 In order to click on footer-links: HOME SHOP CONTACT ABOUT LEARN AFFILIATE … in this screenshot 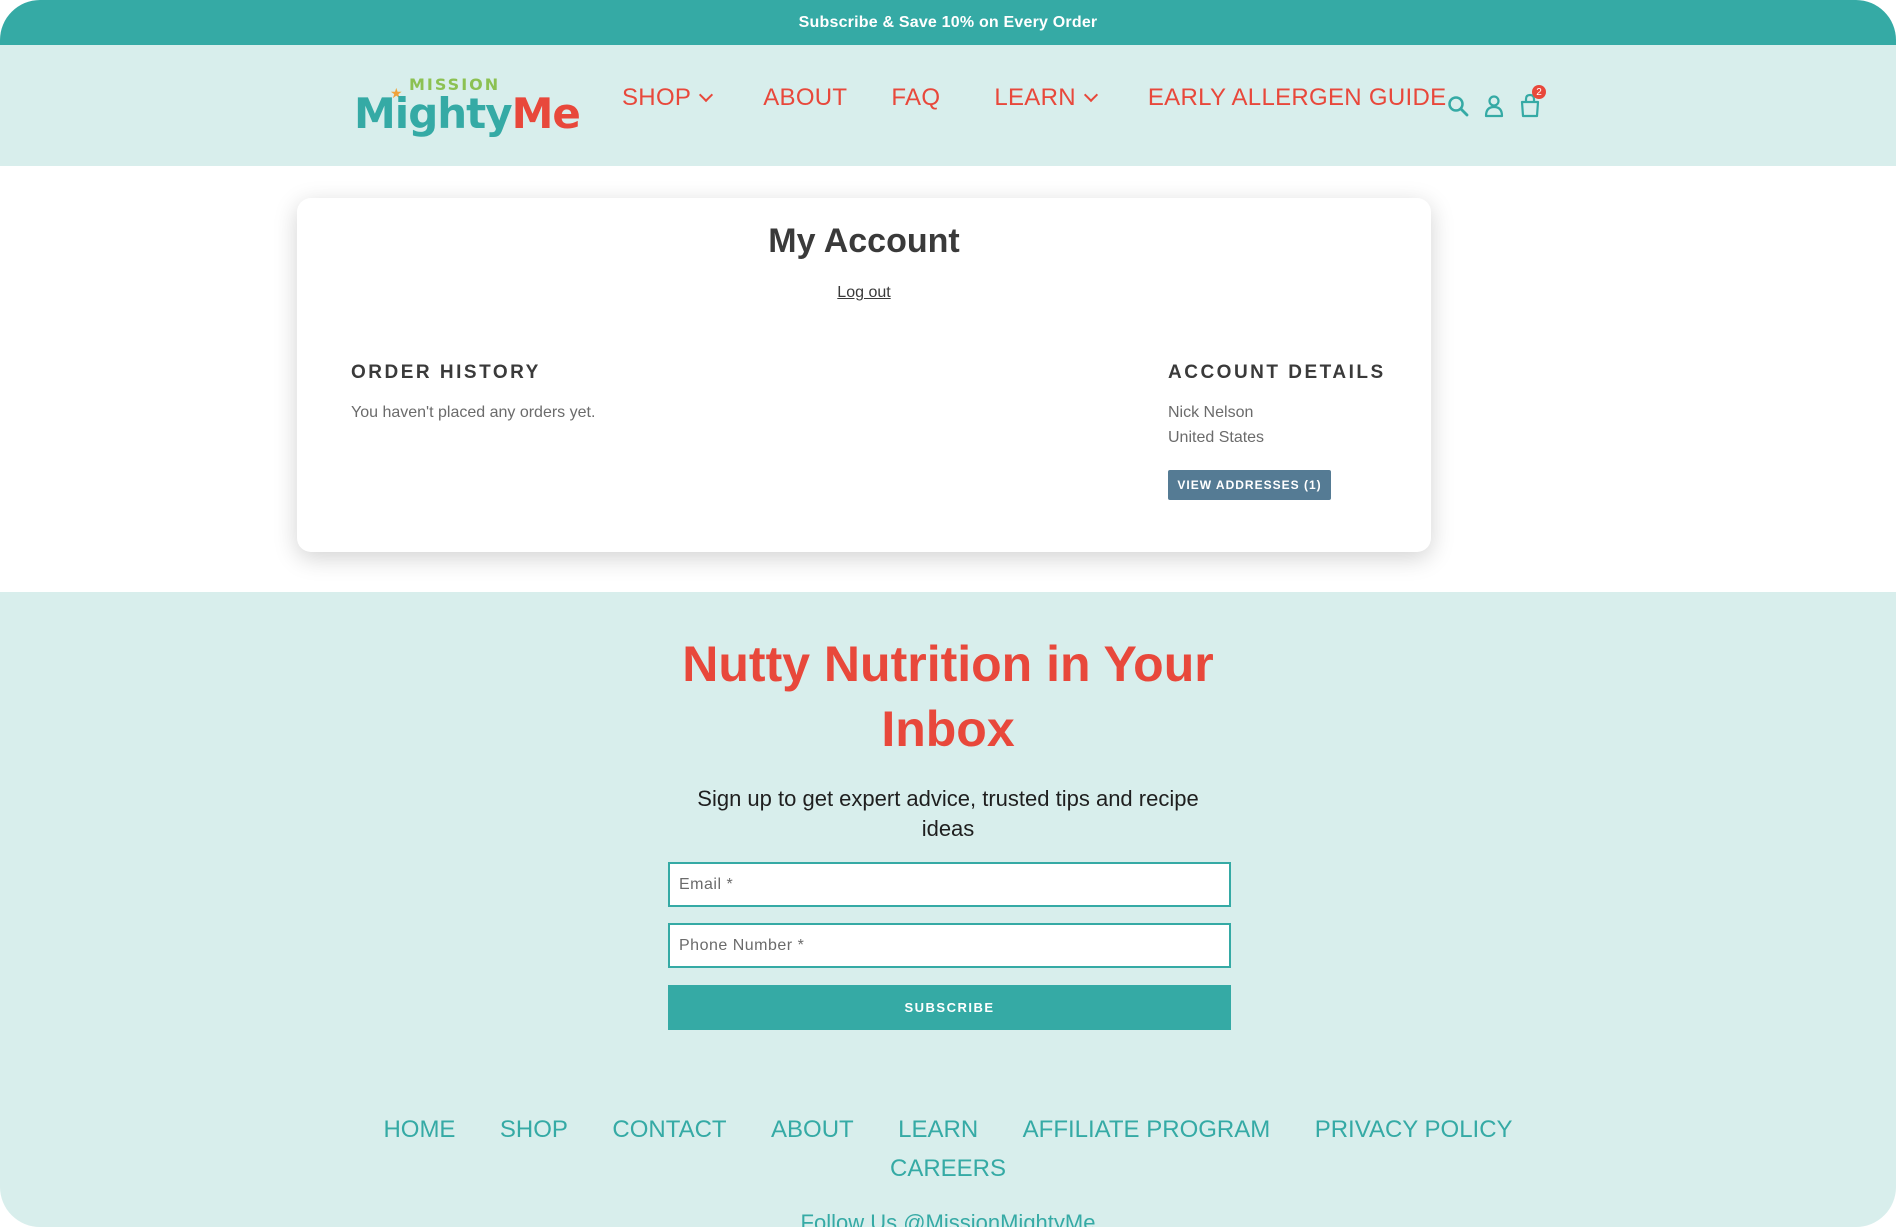, I will do `click(948, 1151)`.